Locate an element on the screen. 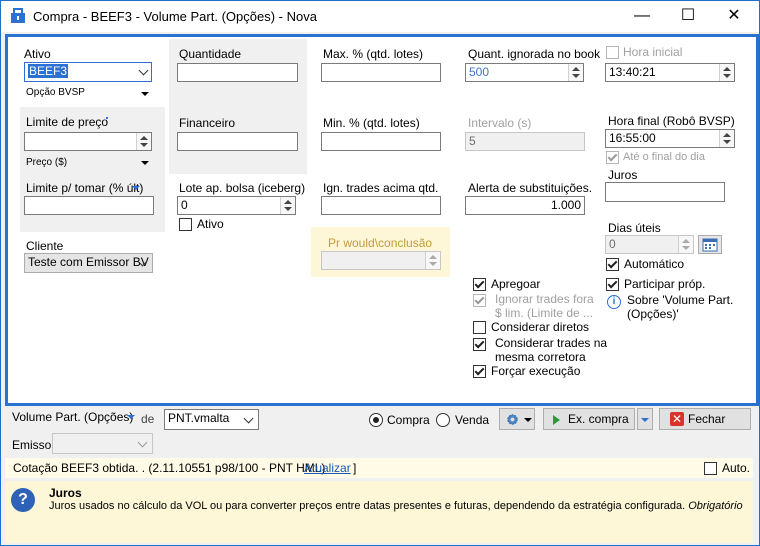 The height and width of the screenshot is (546, 760). auto-checkbox is located at coordinates (710, 468).